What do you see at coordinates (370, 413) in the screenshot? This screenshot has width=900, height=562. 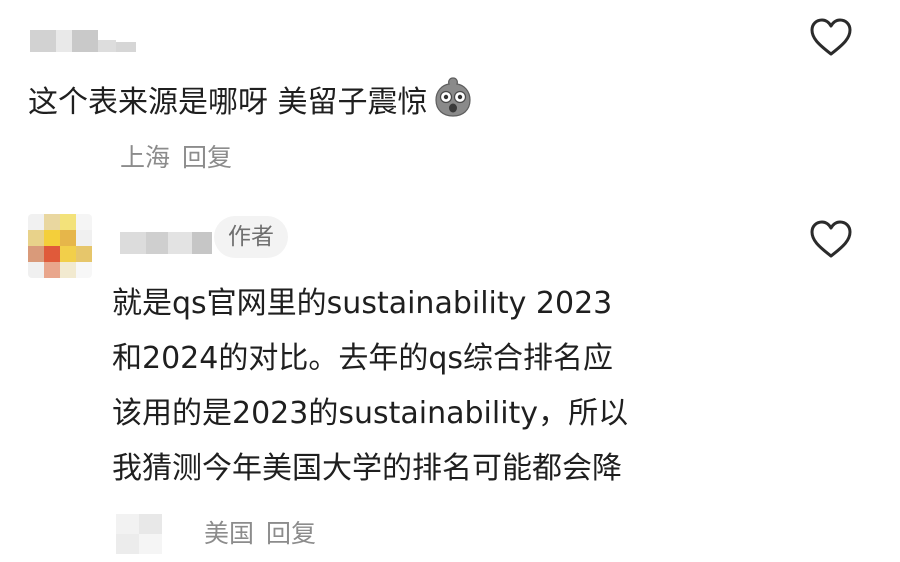 I see `comment-line: 该用的是2023的sustainability，所以` at bounding box center [370, 413].